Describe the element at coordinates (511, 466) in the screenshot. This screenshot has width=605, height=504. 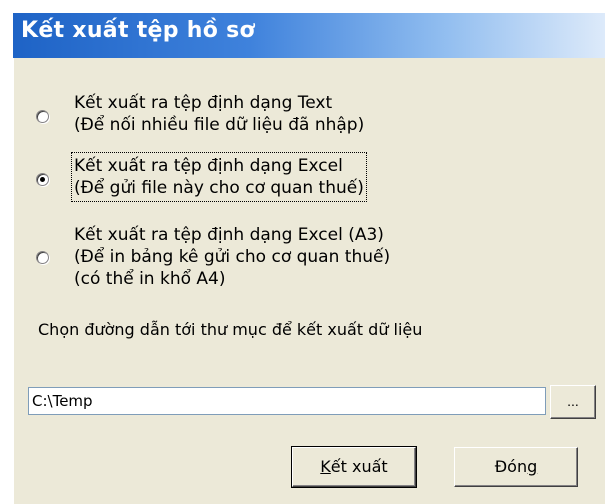
I see `close-label-pre: Đón` at that location.